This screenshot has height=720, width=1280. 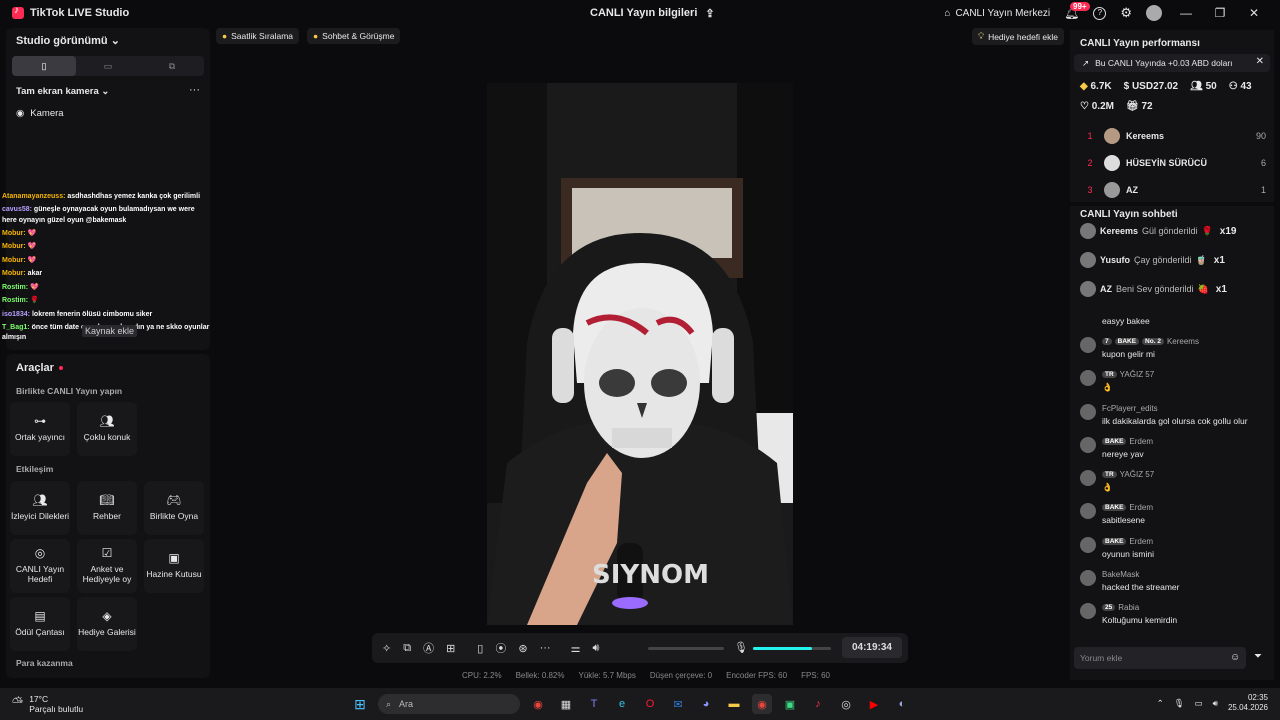 What do you see at coordinates (1173, 190) in the screenshot?
I see `ranking-row: 3 AZ 1` at bounding box center [1173, 190].